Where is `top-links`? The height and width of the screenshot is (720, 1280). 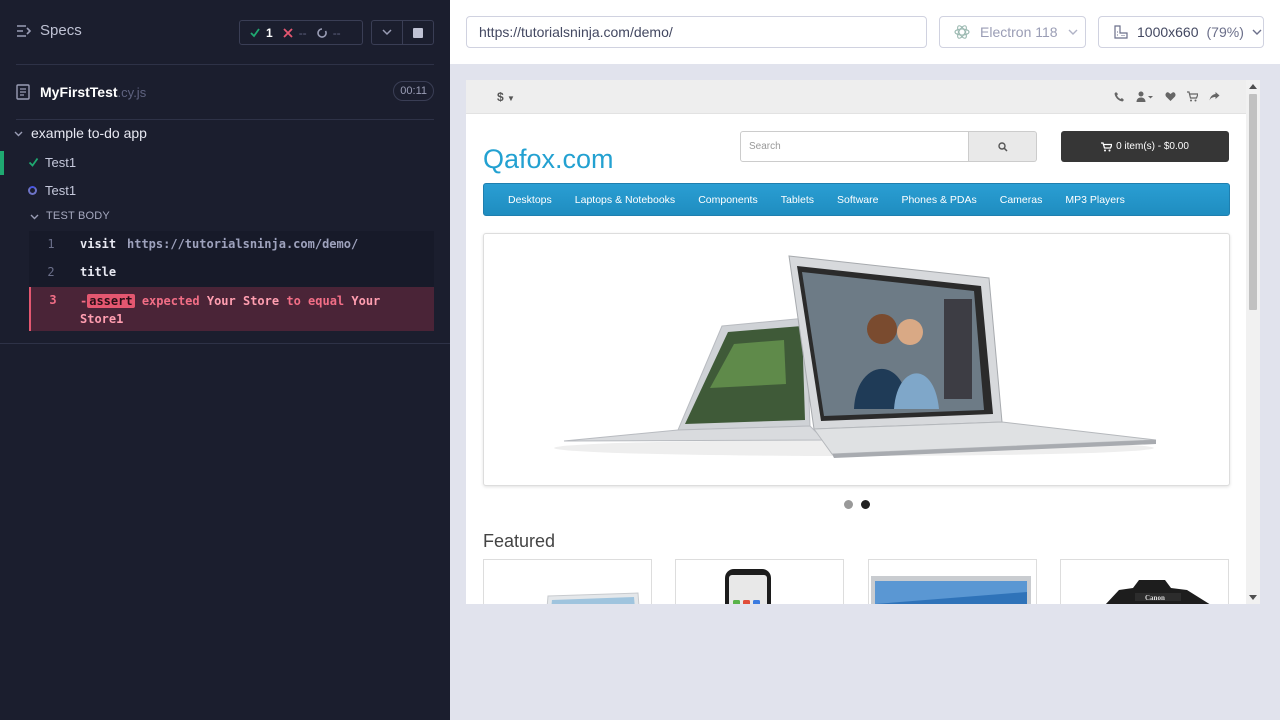
top-links is located at coordinates (1167, 95).